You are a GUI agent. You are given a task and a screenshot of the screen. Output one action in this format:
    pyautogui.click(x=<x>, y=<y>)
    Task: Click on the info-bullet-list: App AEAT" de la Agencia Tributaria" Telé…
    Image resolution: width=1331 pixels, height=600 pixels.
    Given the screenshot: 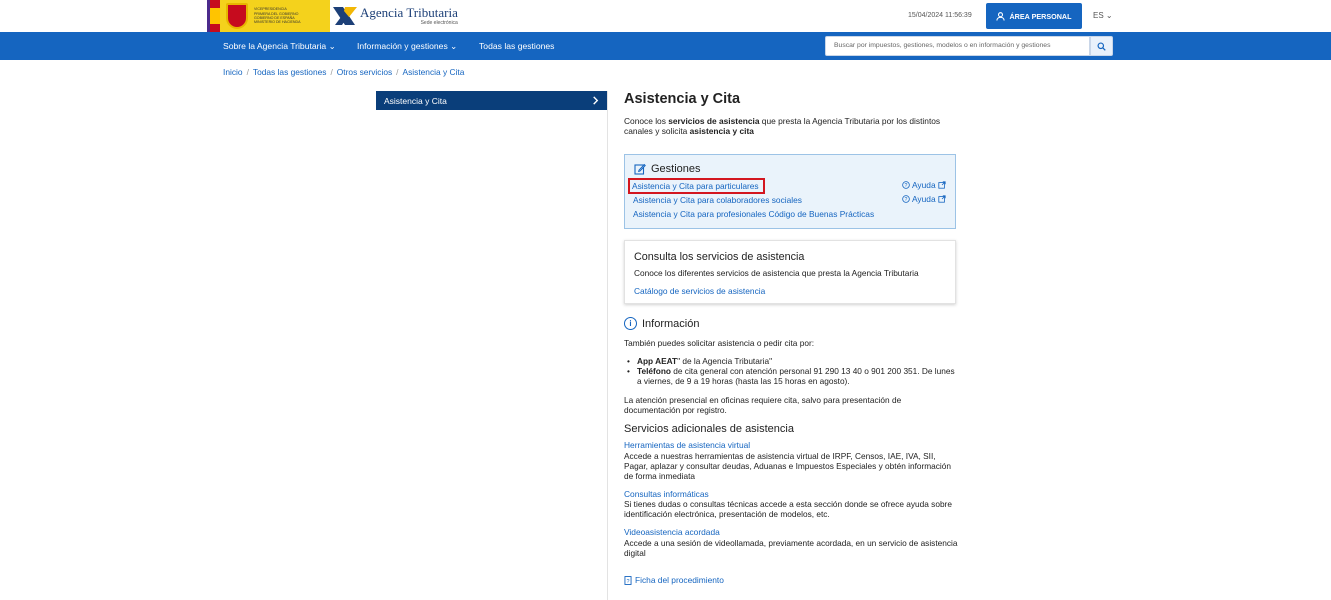 What is the action you would take?
    pyautogui.click(x=792, y=371)
    